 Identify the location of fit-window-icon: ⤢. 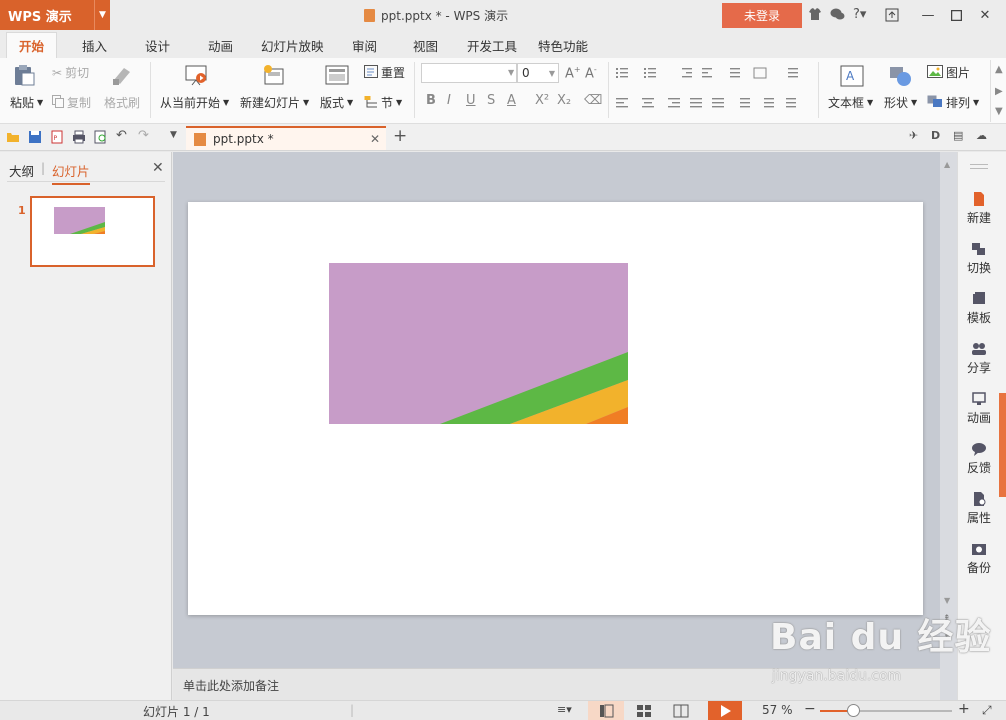
(987, 710).